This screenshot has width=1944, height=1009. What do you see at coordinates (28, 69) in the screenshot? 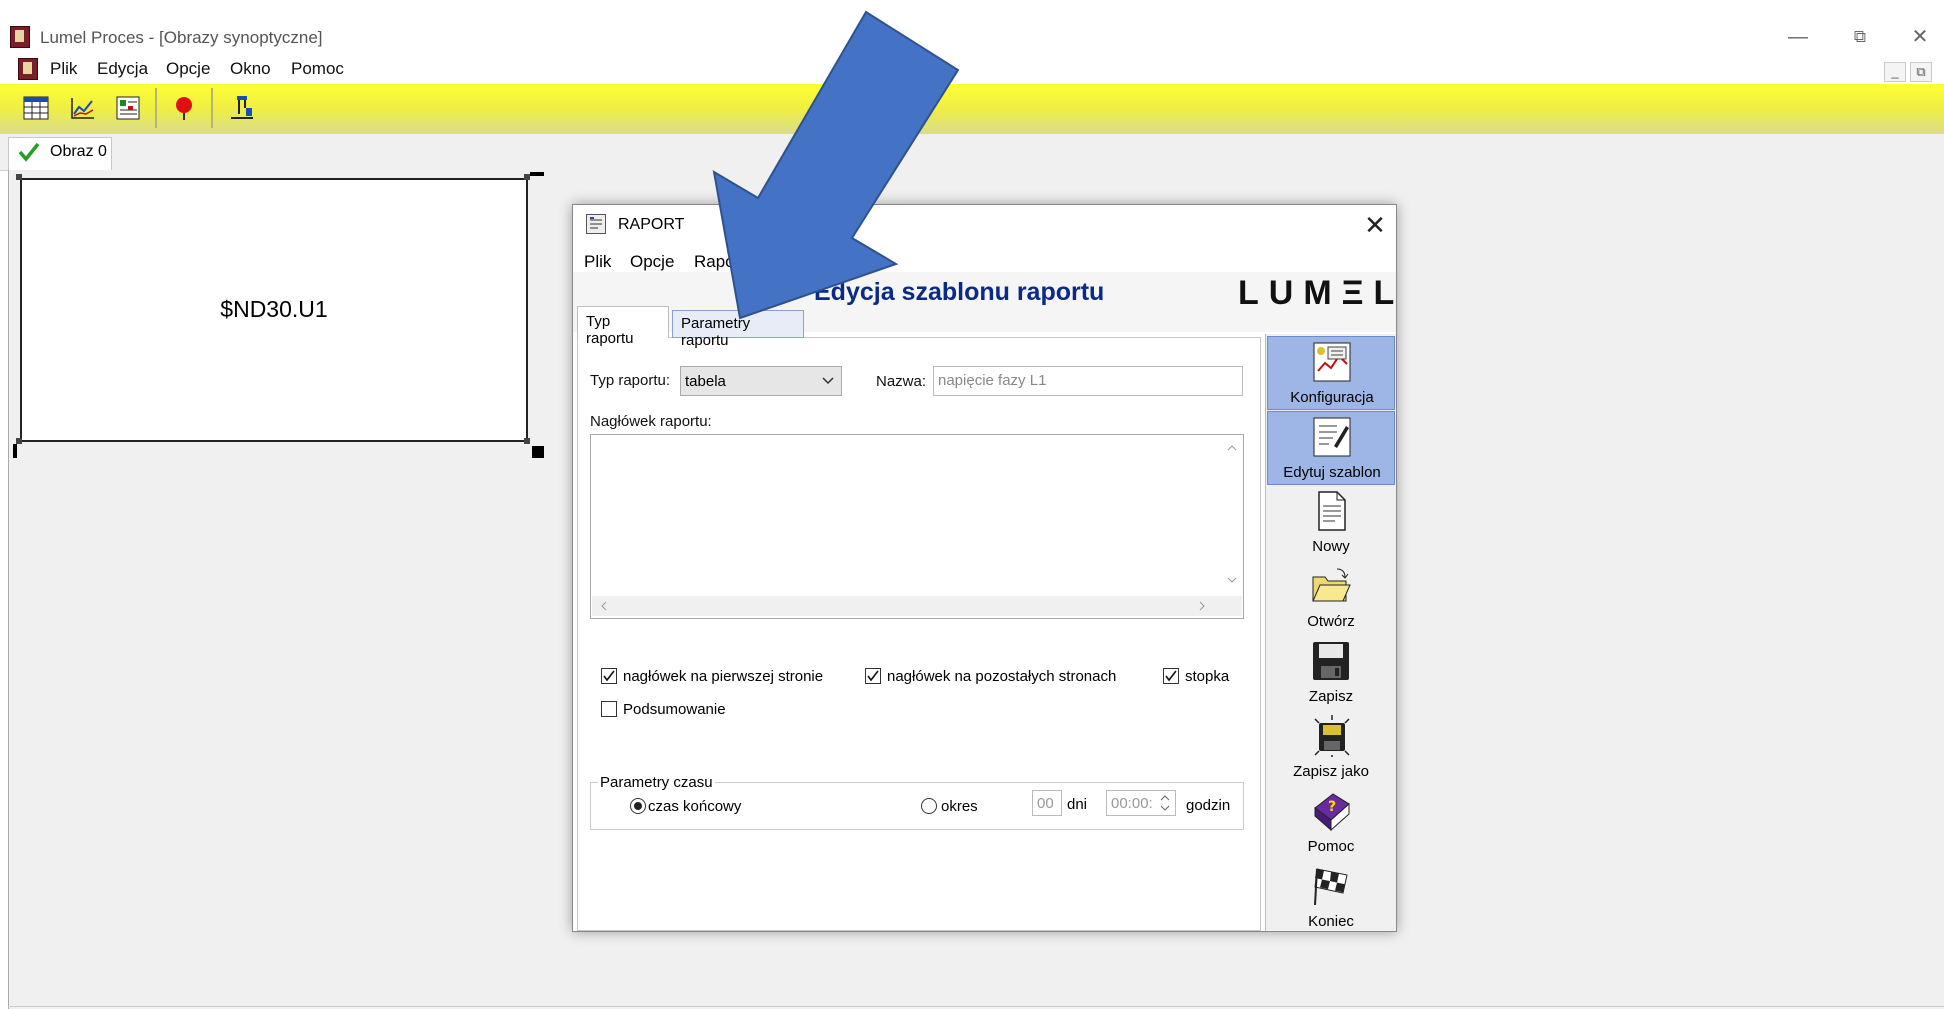
I see `mdi-app-icon` at bounding box center [28, 69].